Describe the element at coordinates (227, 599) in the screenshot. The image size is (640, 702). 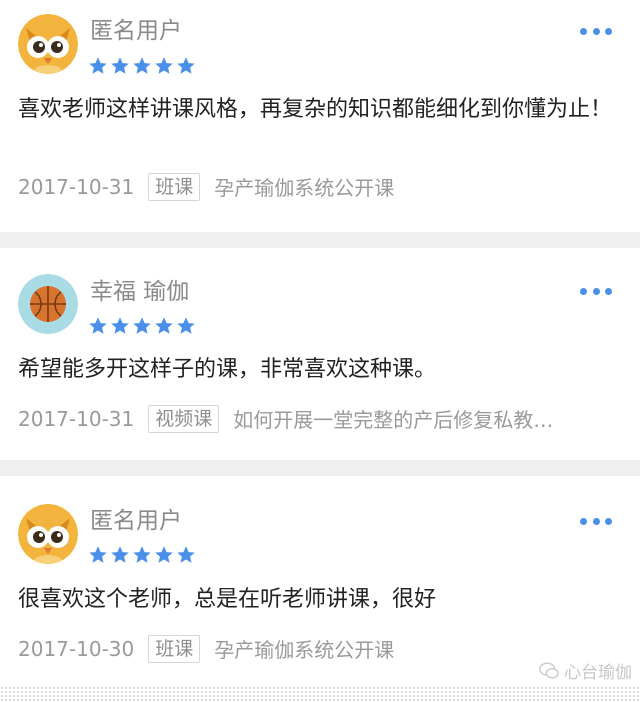
I see `review-comment: 很喜欢这个老师，总是在听老师讲课，很好` at that location.